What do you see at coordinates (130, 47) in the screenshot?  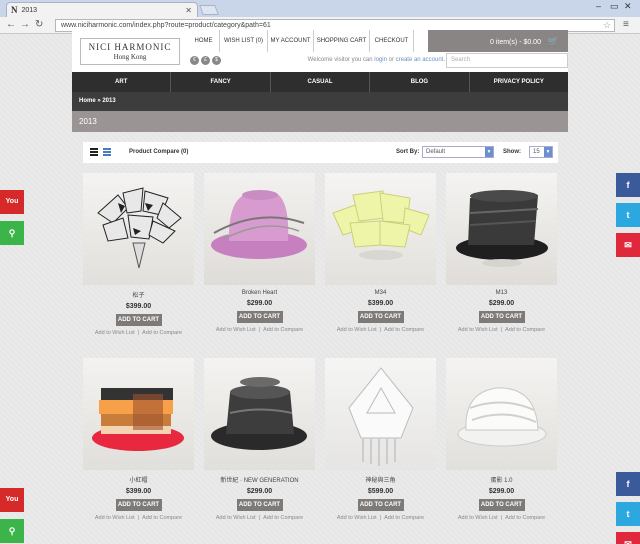 I see `logo-name: NICI HARMONIC` at bounding box center [130, 47].